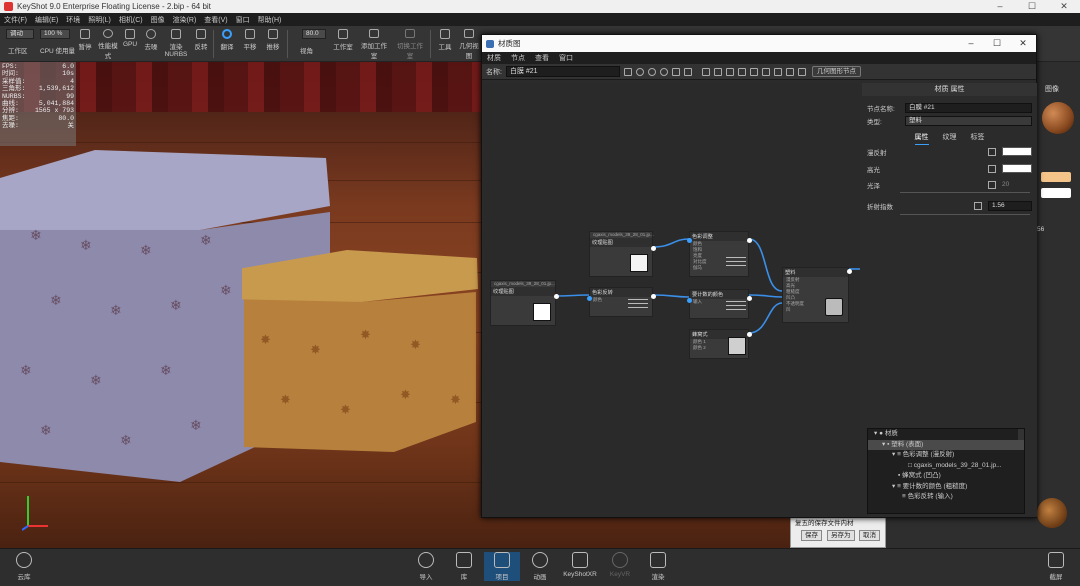 Image resolution: width=1080 pixels, height=586 pixels. What do you see at coordinates (85, 44) in the screenshot?
I see `pause-button: 暂停` at bounding box center [85, 44].